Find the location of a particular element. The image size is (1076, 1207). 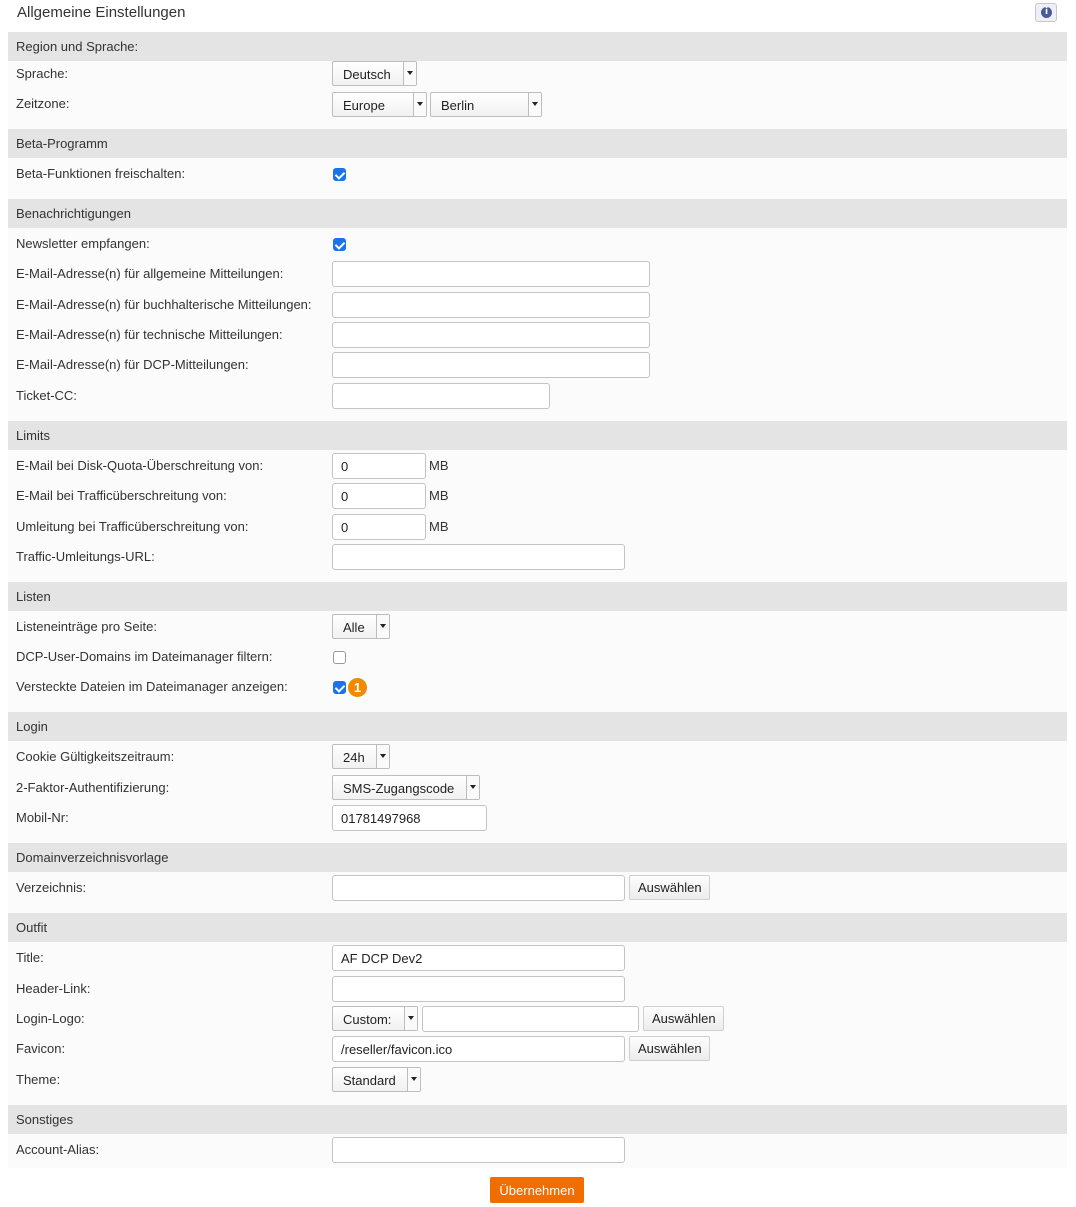

account-alias-label: Account-Alias: is located at coordinates (58, 1149).